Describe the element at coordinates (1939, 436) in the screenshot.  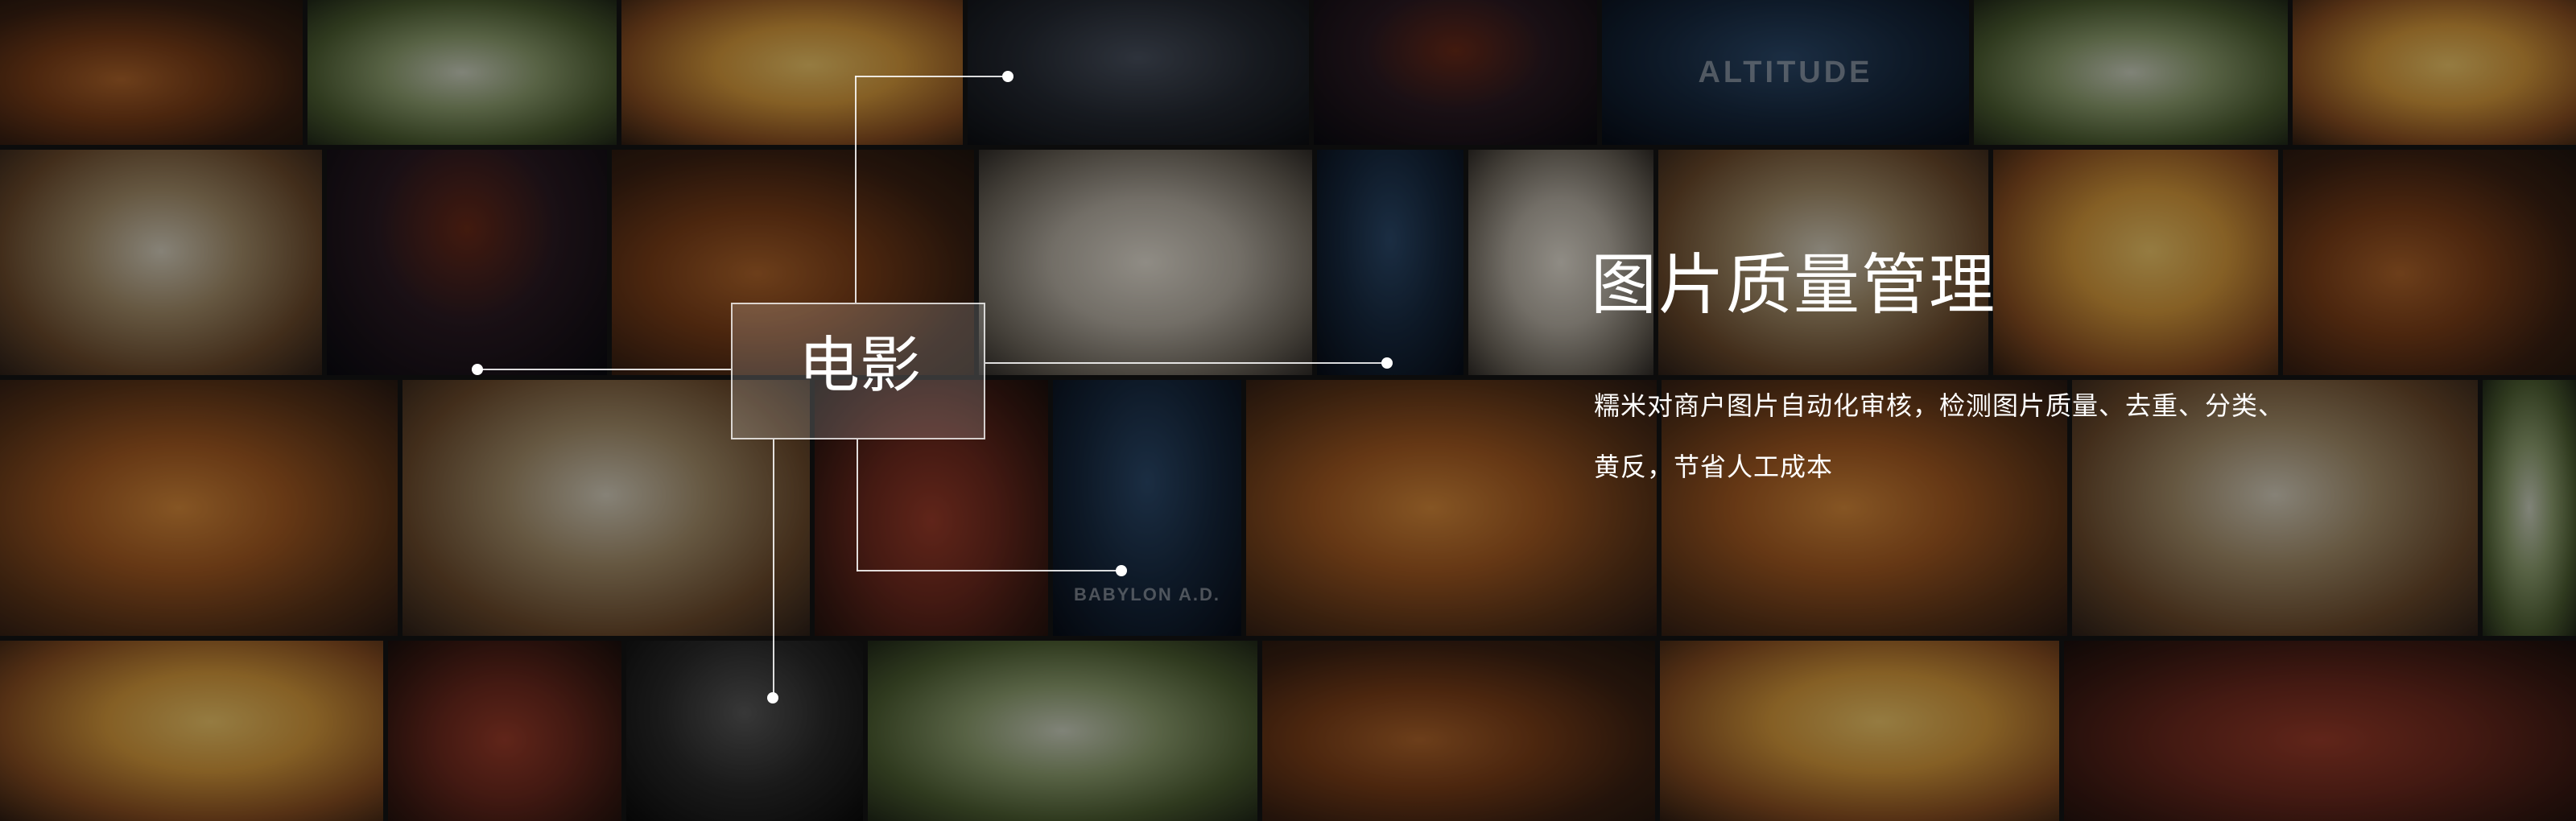
I see `feature-description: 糯米对商户图片自动化审核，检测图片质量、去重、分类、黄反，节省人工成本` at that location.